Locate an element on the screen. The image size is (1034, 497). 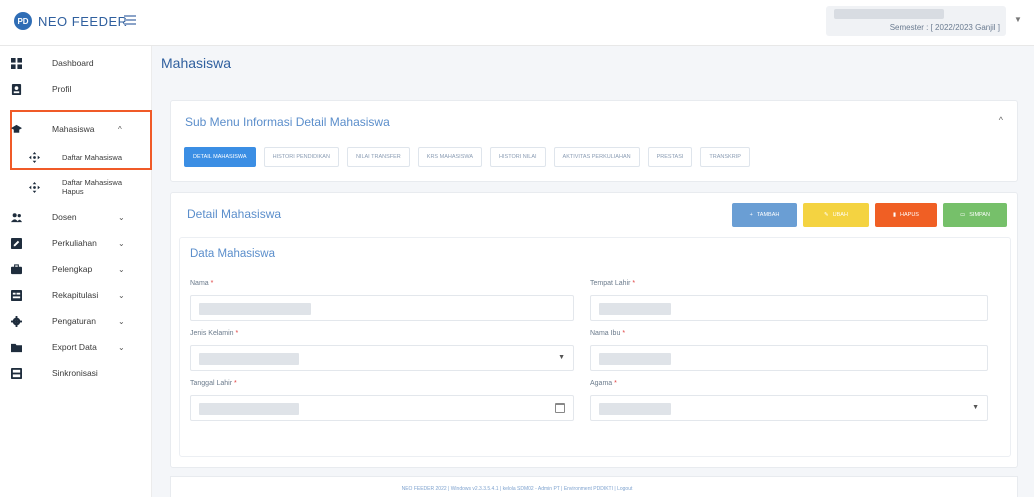
tab-aktivitas-perkuliahan: AKTIVITAS PERKULIAHAN is located at coordinates (596, 157).